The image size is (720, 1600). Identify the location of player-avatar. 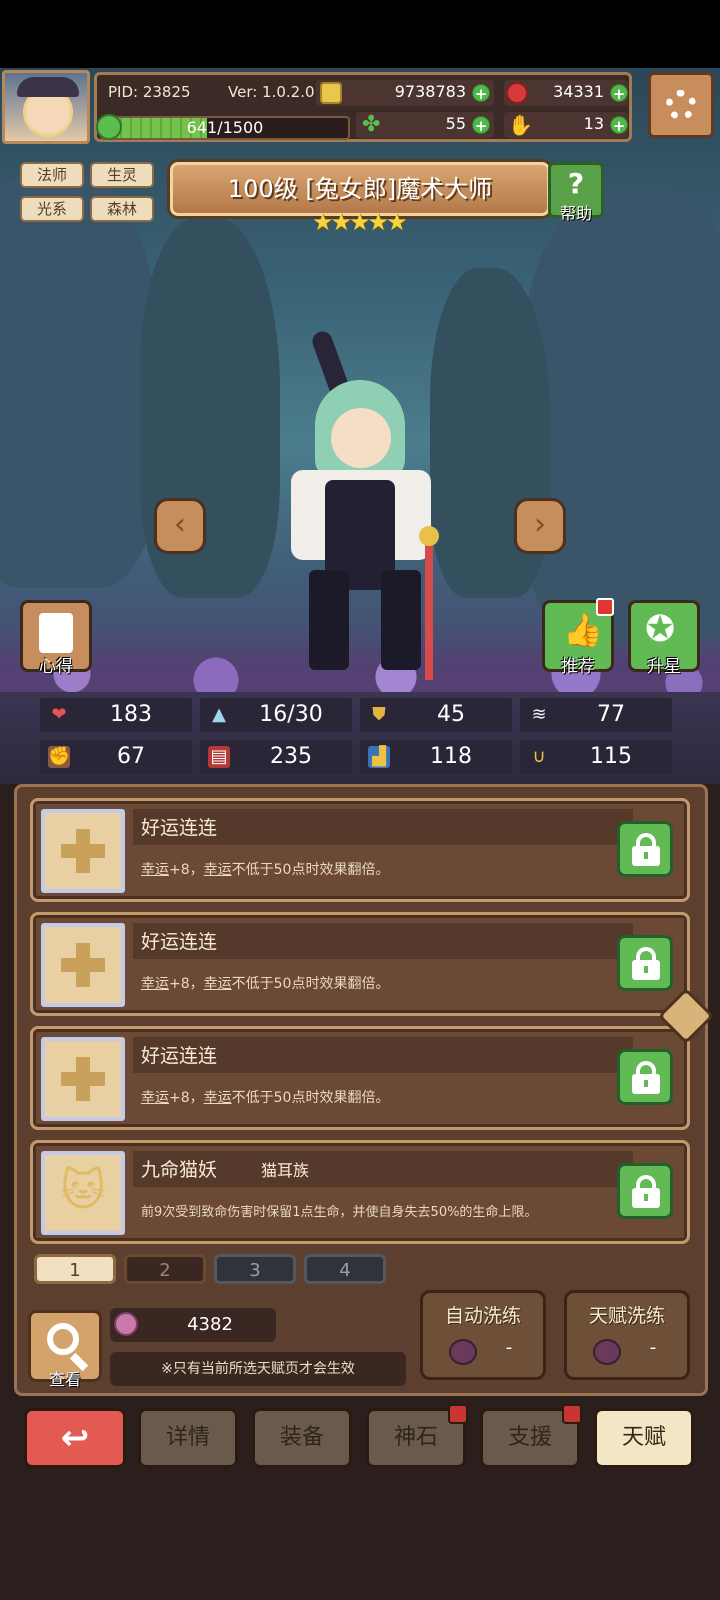
(46, 107).